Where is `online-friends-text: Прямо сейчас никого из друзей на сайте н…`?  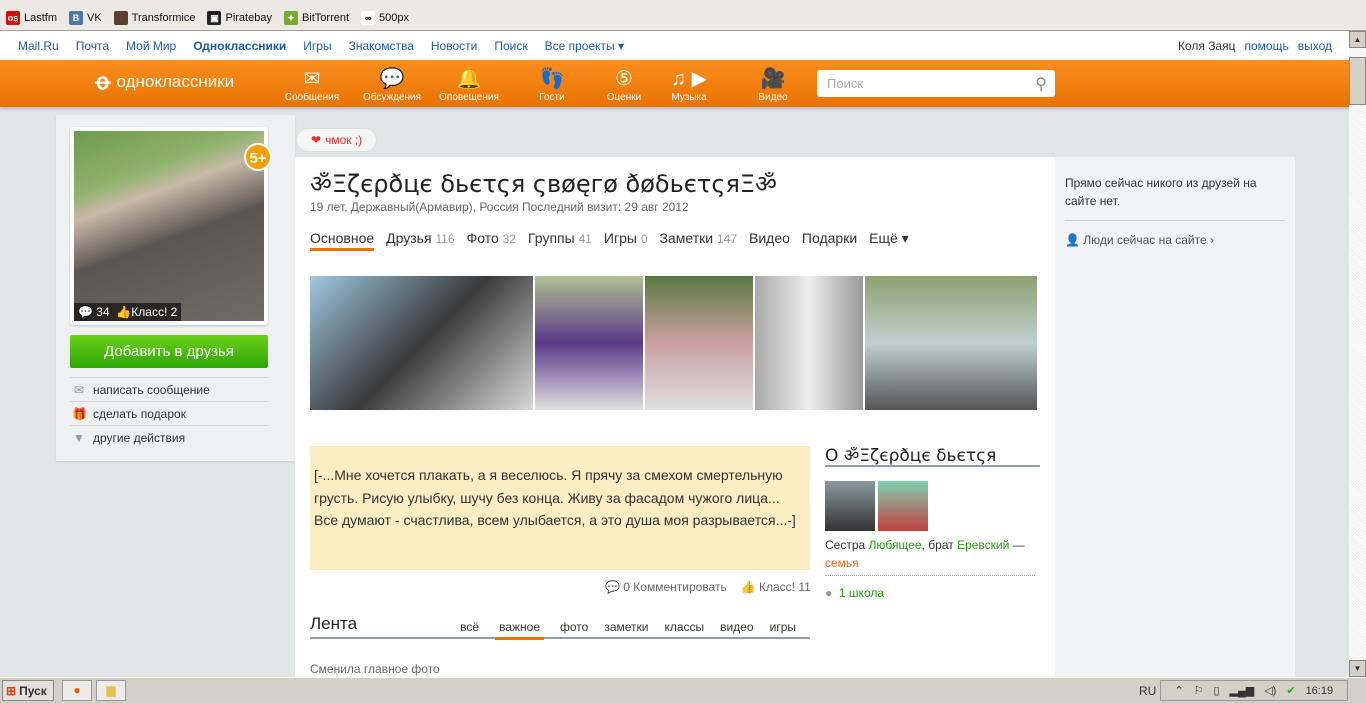 online-friends-text: Прямо сейчас никого из друзей на сайте н… is located at coordinates (1161, 192).